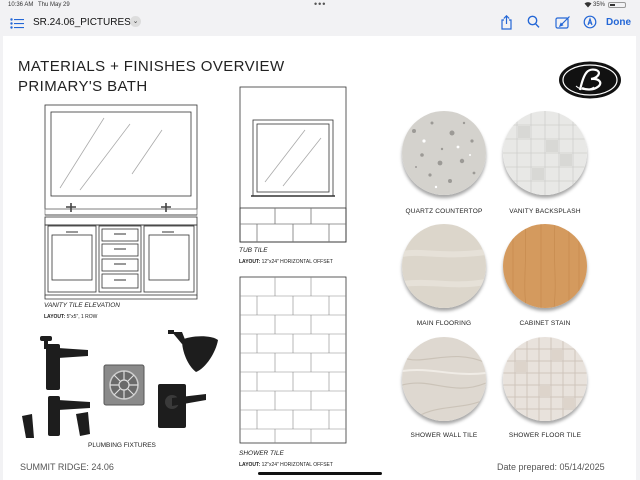  I want to click on tub-caption: TUB TILE, so click(253, 250).